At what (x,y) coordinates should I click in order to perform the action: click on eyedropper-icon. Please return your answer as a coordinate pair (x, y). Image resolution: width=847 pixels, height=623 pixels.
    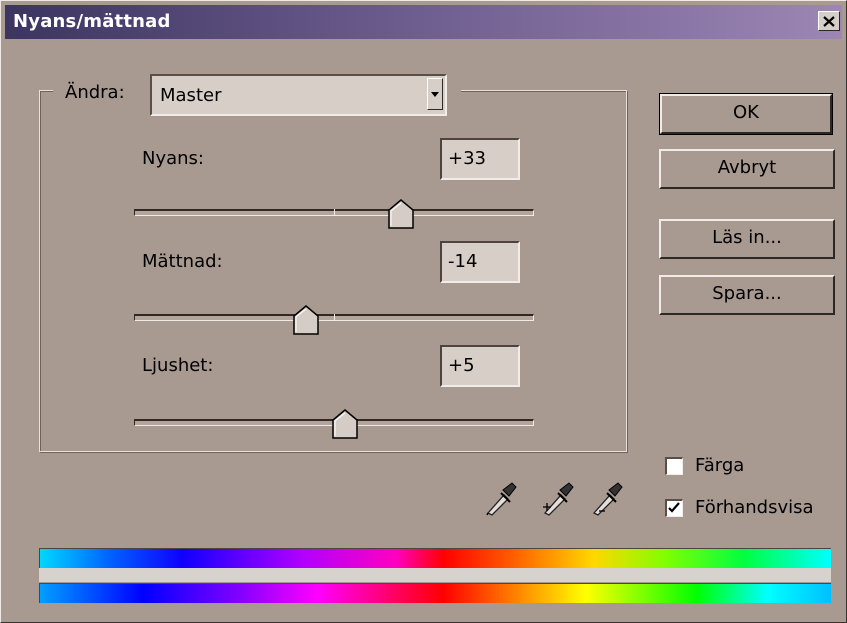
    Looking at the image, I should click on (501, 499).